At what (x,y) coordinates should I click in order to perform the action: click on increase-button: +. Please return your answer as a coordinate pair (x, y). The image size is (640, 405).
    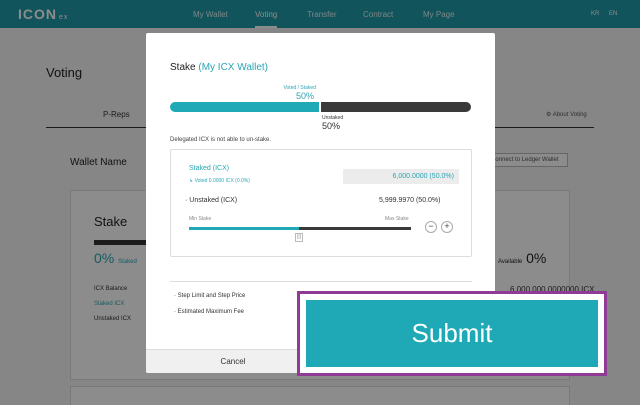
    Looking at the image, I should click on (447, 227).